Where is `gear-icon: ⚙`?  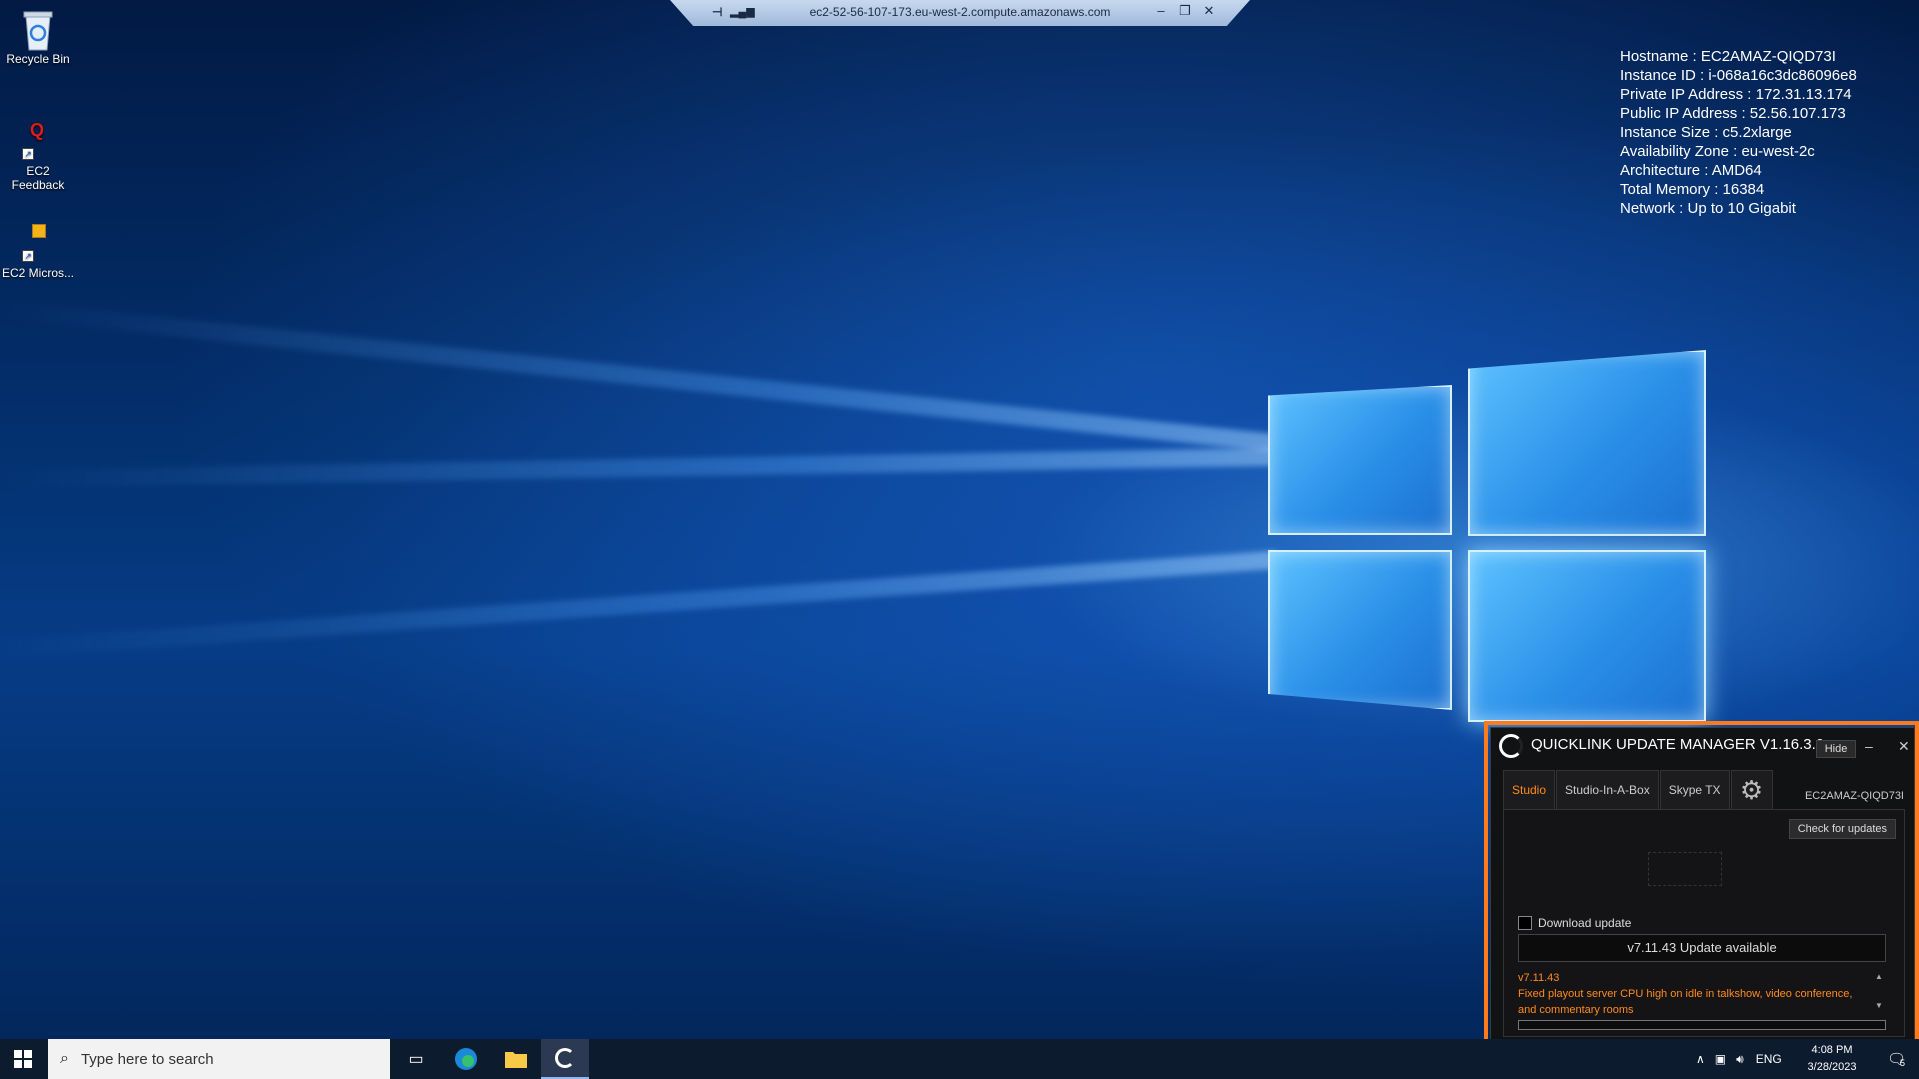 gear-icon: ⚙ is located at coordinates (1751, 790).